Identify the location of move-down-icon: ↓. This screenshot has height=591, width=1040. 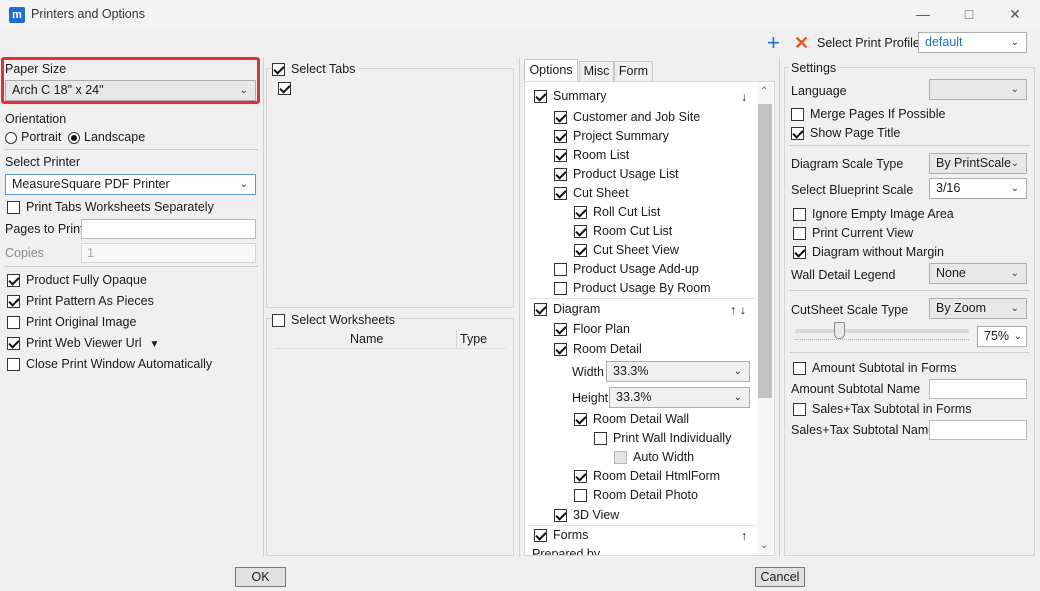
(744, 97).